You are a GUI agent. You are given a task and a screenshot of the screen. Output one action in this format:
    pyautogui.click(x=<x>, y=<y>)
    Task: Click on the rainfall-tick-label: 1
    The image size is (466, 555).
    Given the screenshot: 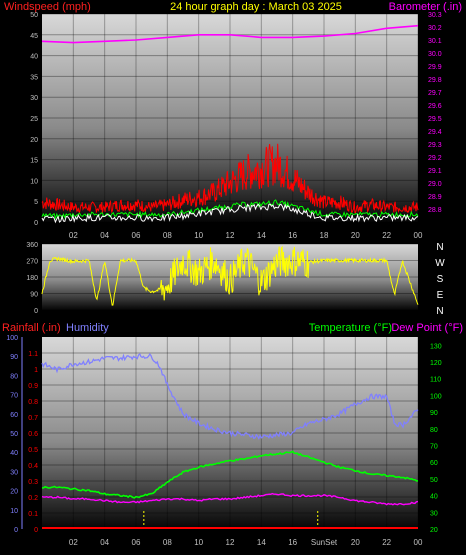 What is the action you would take?
    pyautogui.click(x=36, y=370)
    